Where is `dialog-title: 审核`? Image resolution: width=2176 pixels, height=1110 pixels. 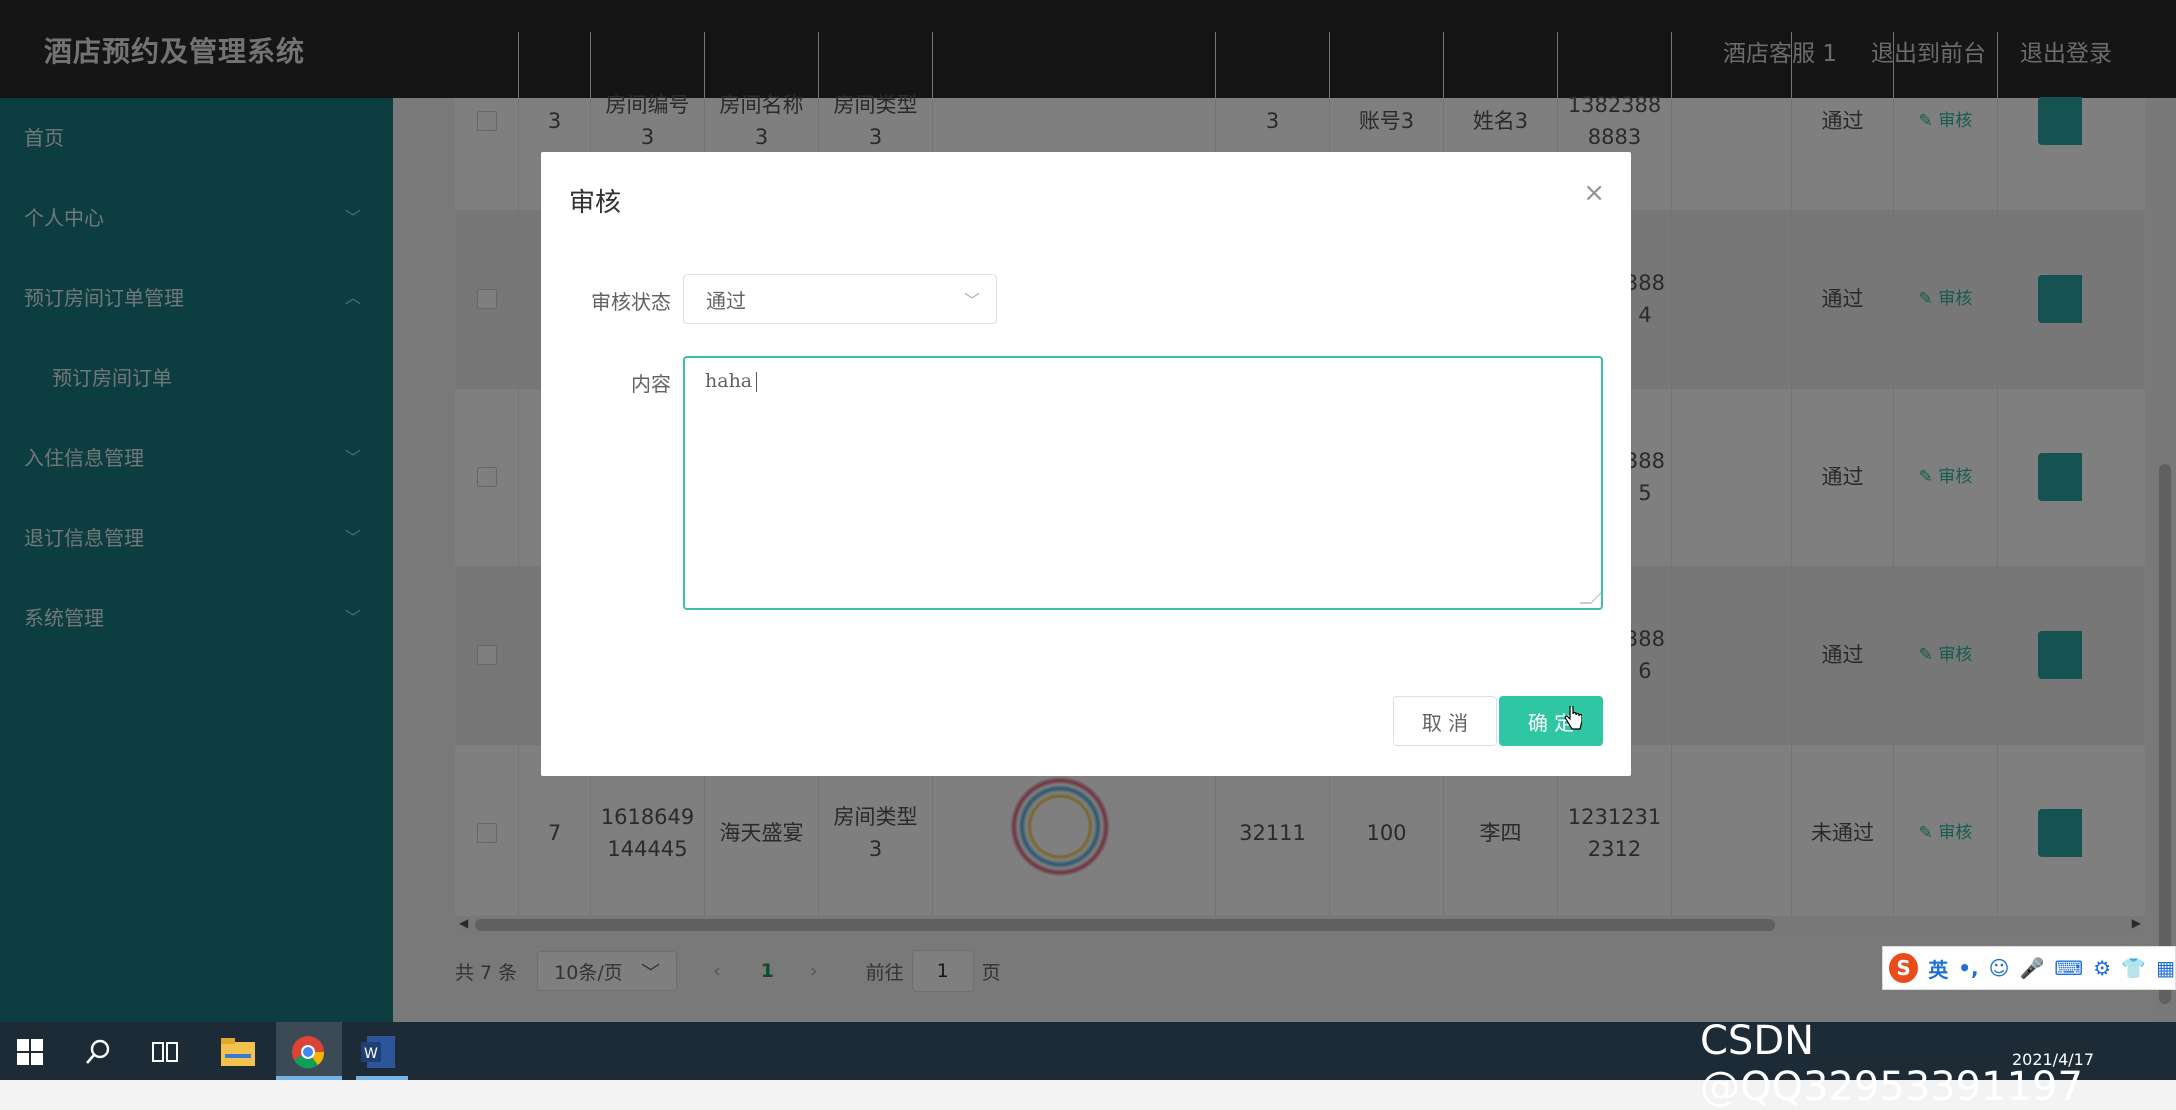 dialog-title: 审核 is located at coordinates (595, 203).